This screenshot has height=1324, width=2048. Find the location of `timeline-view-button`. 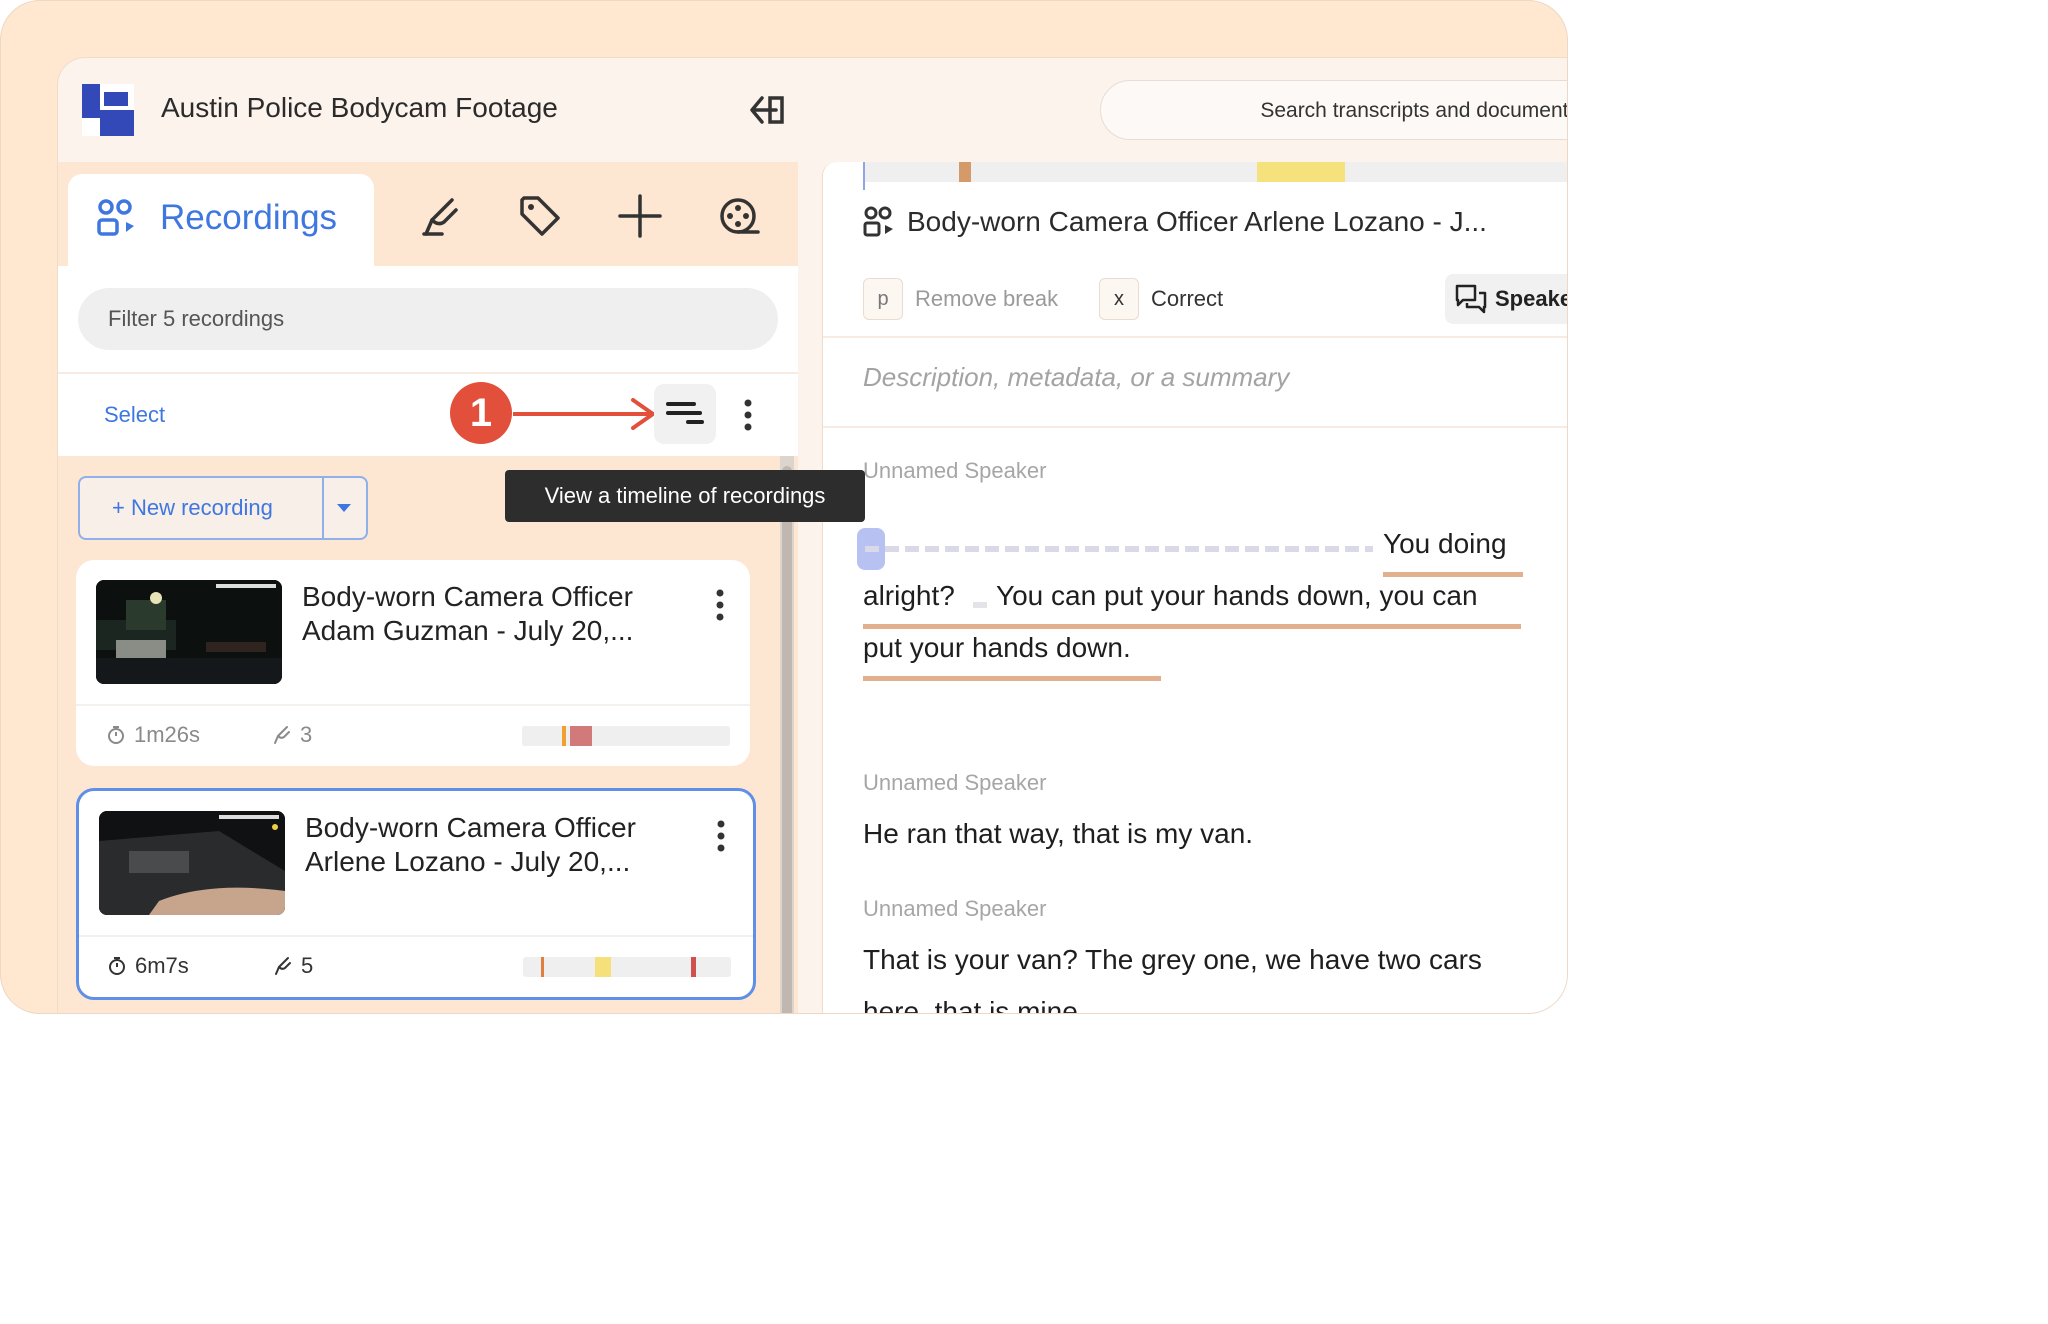

timeline-view-button is located at coordinates (685, 414).